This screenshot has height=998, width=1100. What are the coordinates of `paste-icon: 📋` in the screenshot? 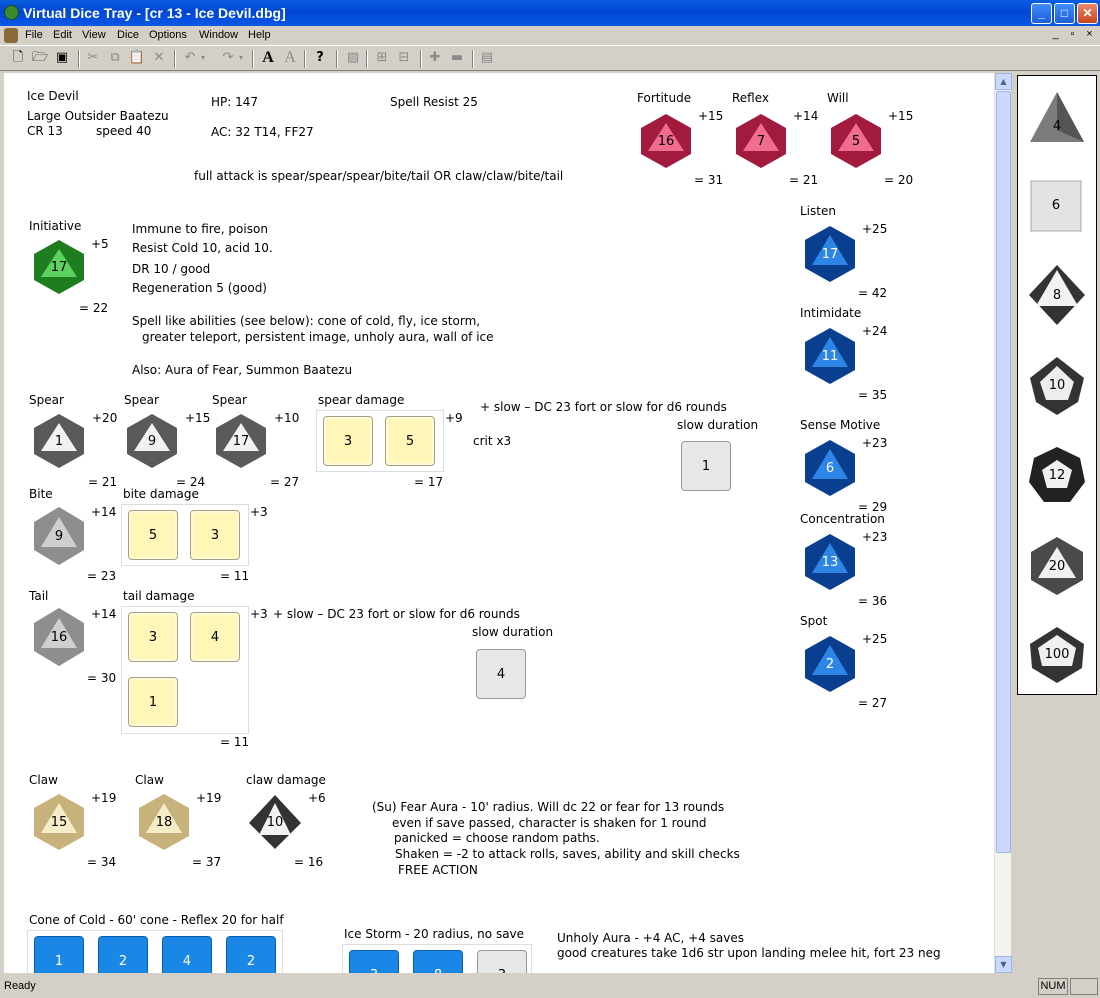 It's located at (137, 58).